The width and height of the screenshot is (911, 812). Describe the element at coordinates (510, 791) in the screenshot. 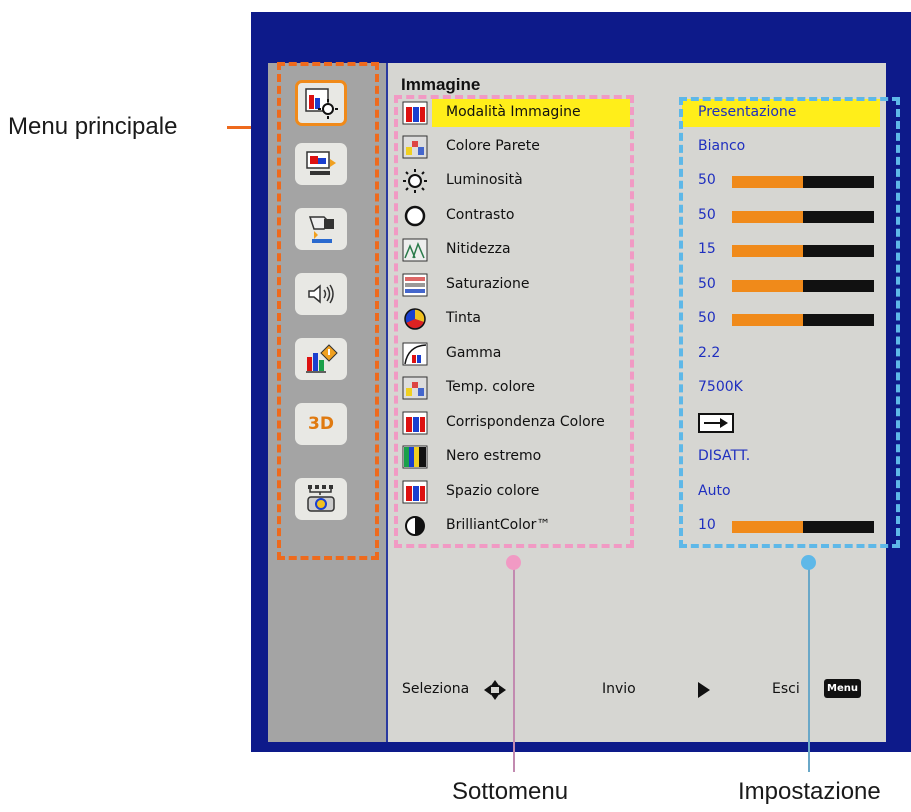

I see `callout-submenu: Sottomenu` at that location.